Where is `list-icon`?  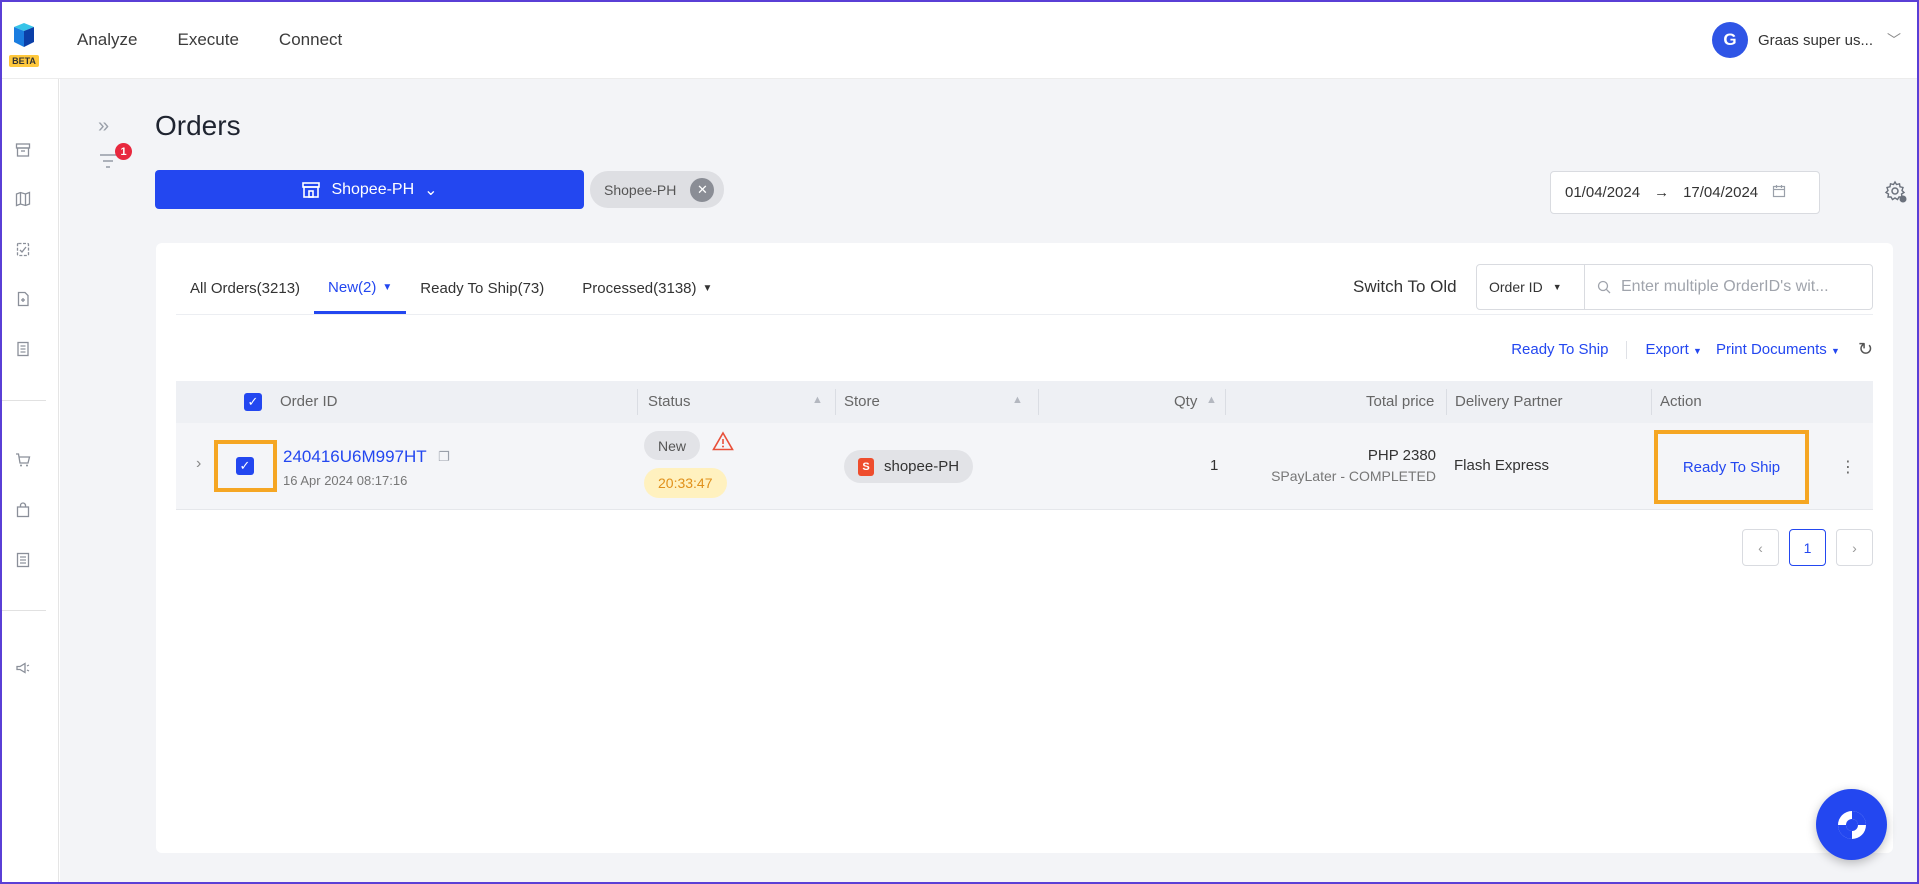 list-icon is located at coordinates (23, 560).